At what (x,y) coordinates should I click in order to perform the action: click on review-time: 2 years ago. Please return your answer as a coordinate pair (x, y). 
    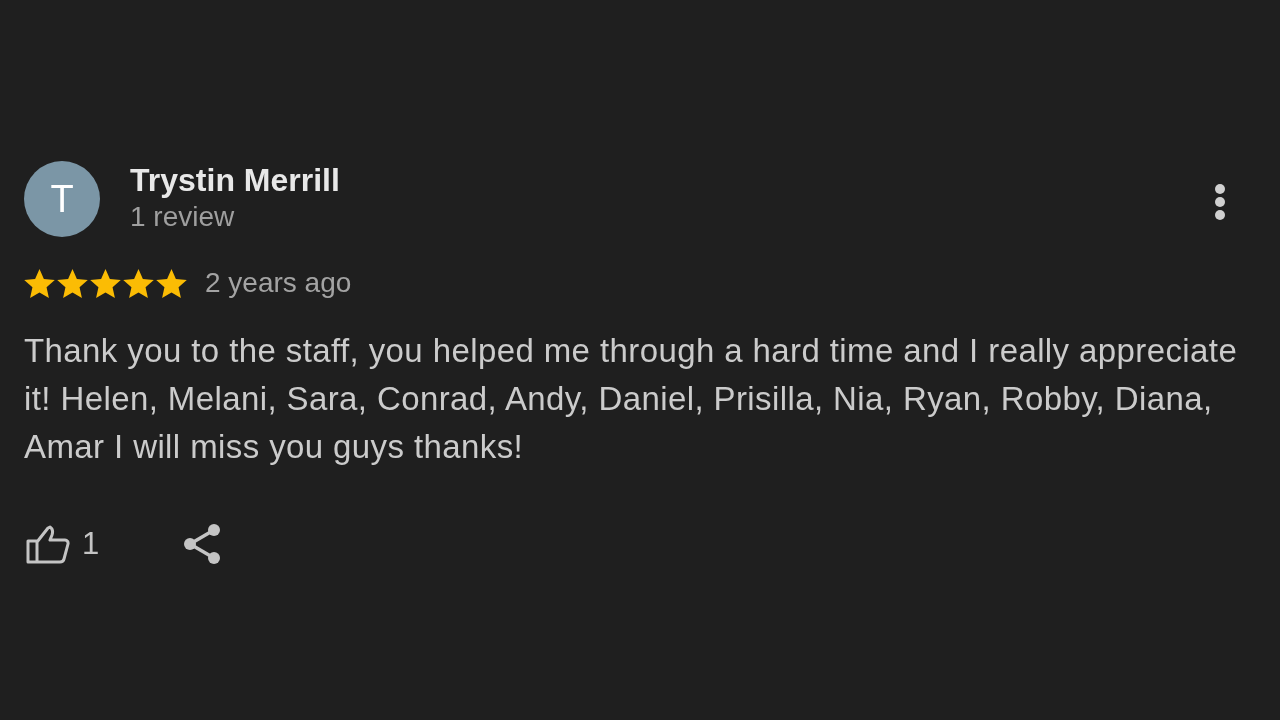
    Looking at the image, I should click on (278, 283).